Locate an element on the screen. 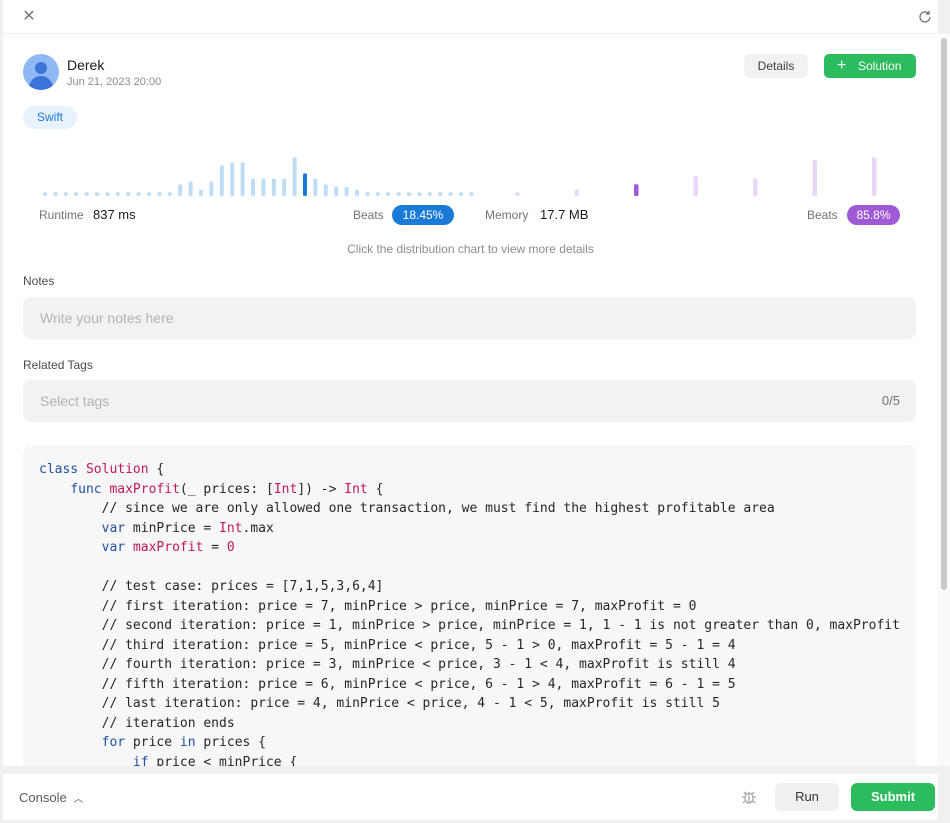  chevron-up-icon: ︿ is located at coordinates (78, 799).